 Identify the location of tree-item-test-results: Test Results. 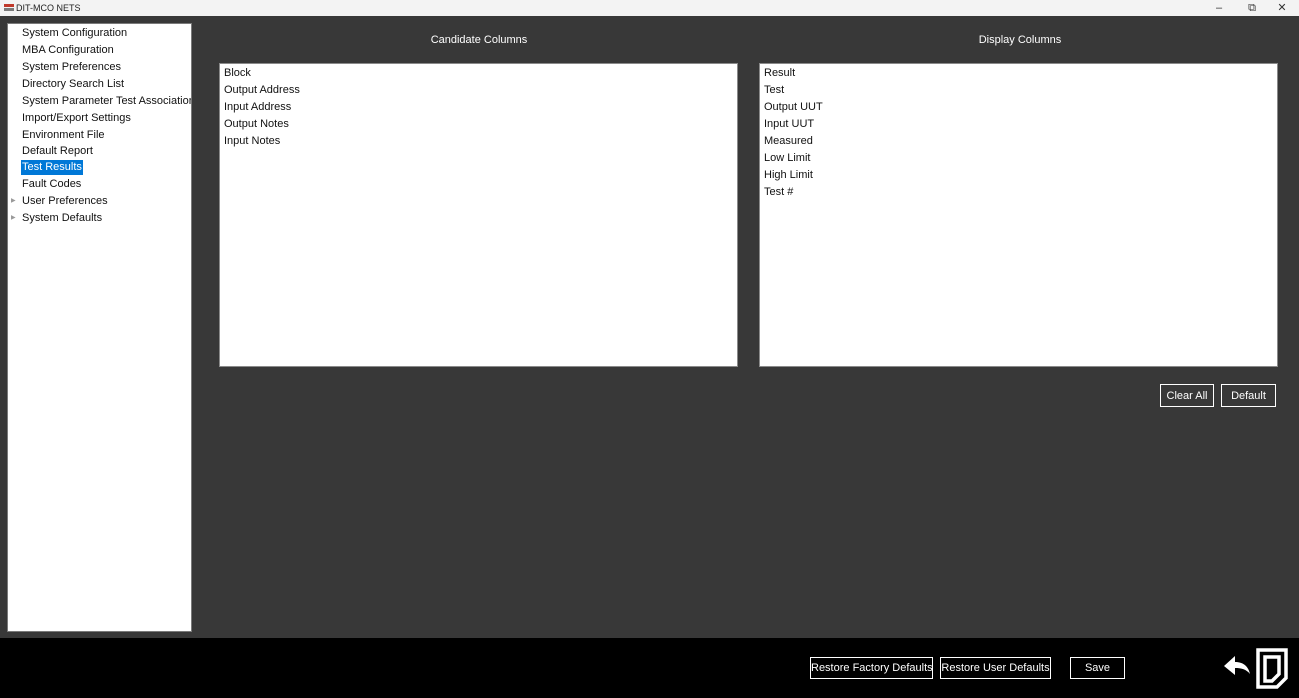
(52, 167).